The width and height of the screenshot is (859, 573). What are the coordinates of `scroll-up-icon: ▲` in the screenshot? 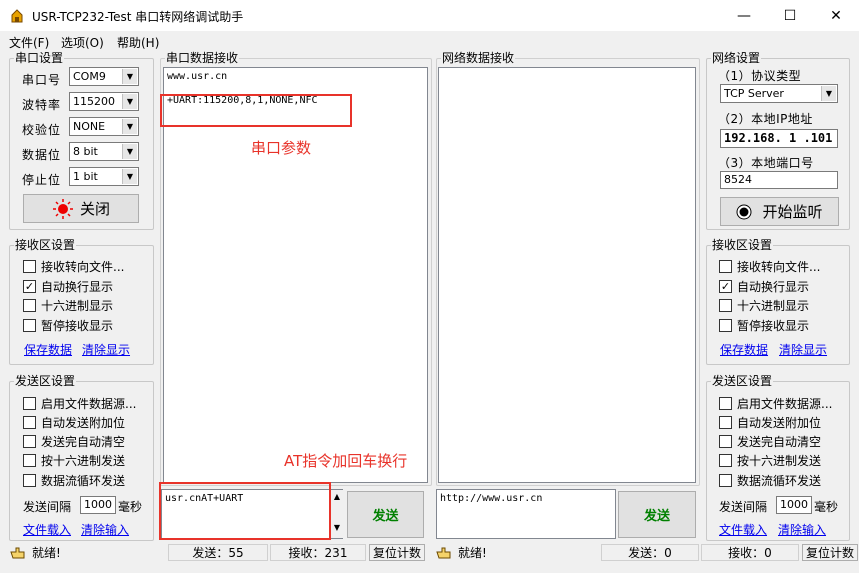 It's located at (337, 496).